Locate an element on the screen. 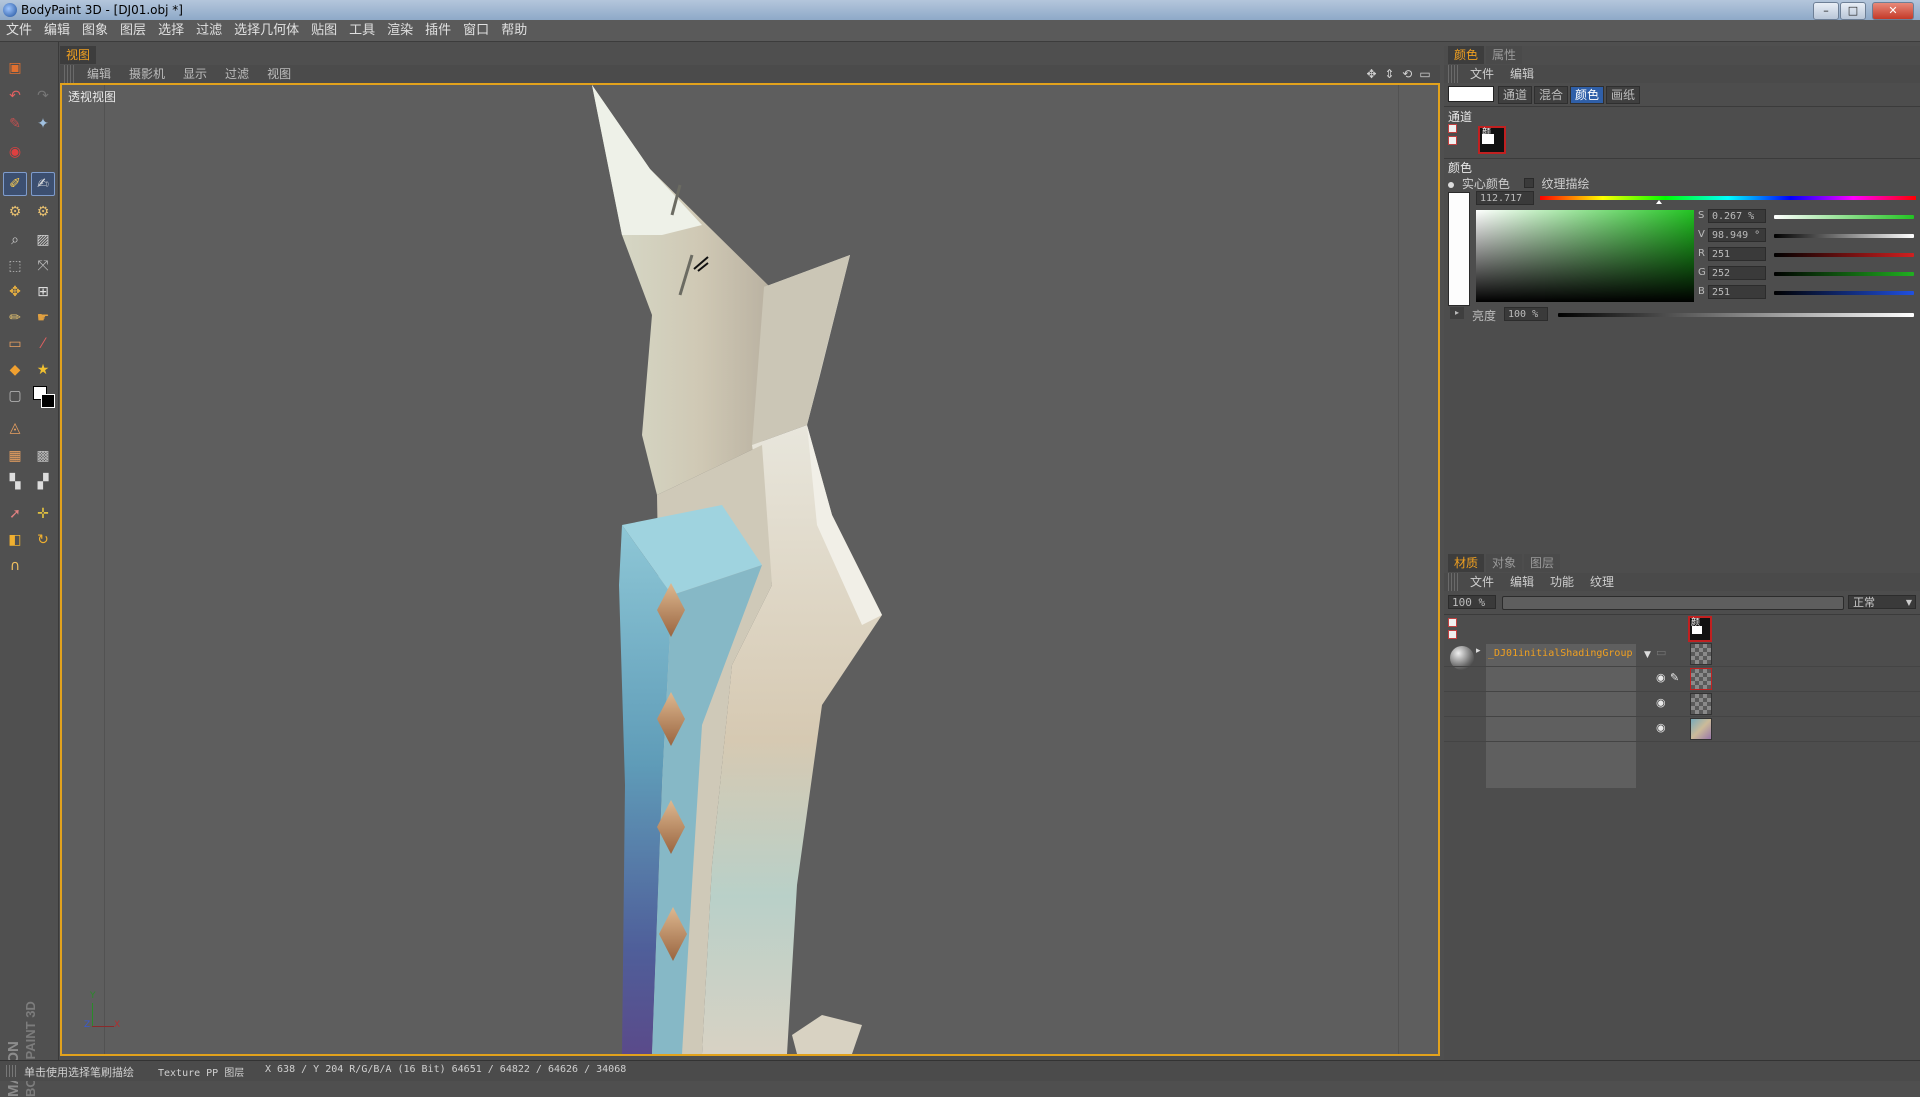  checker-tool-b: ▞ is located at coordinates (43, 482).